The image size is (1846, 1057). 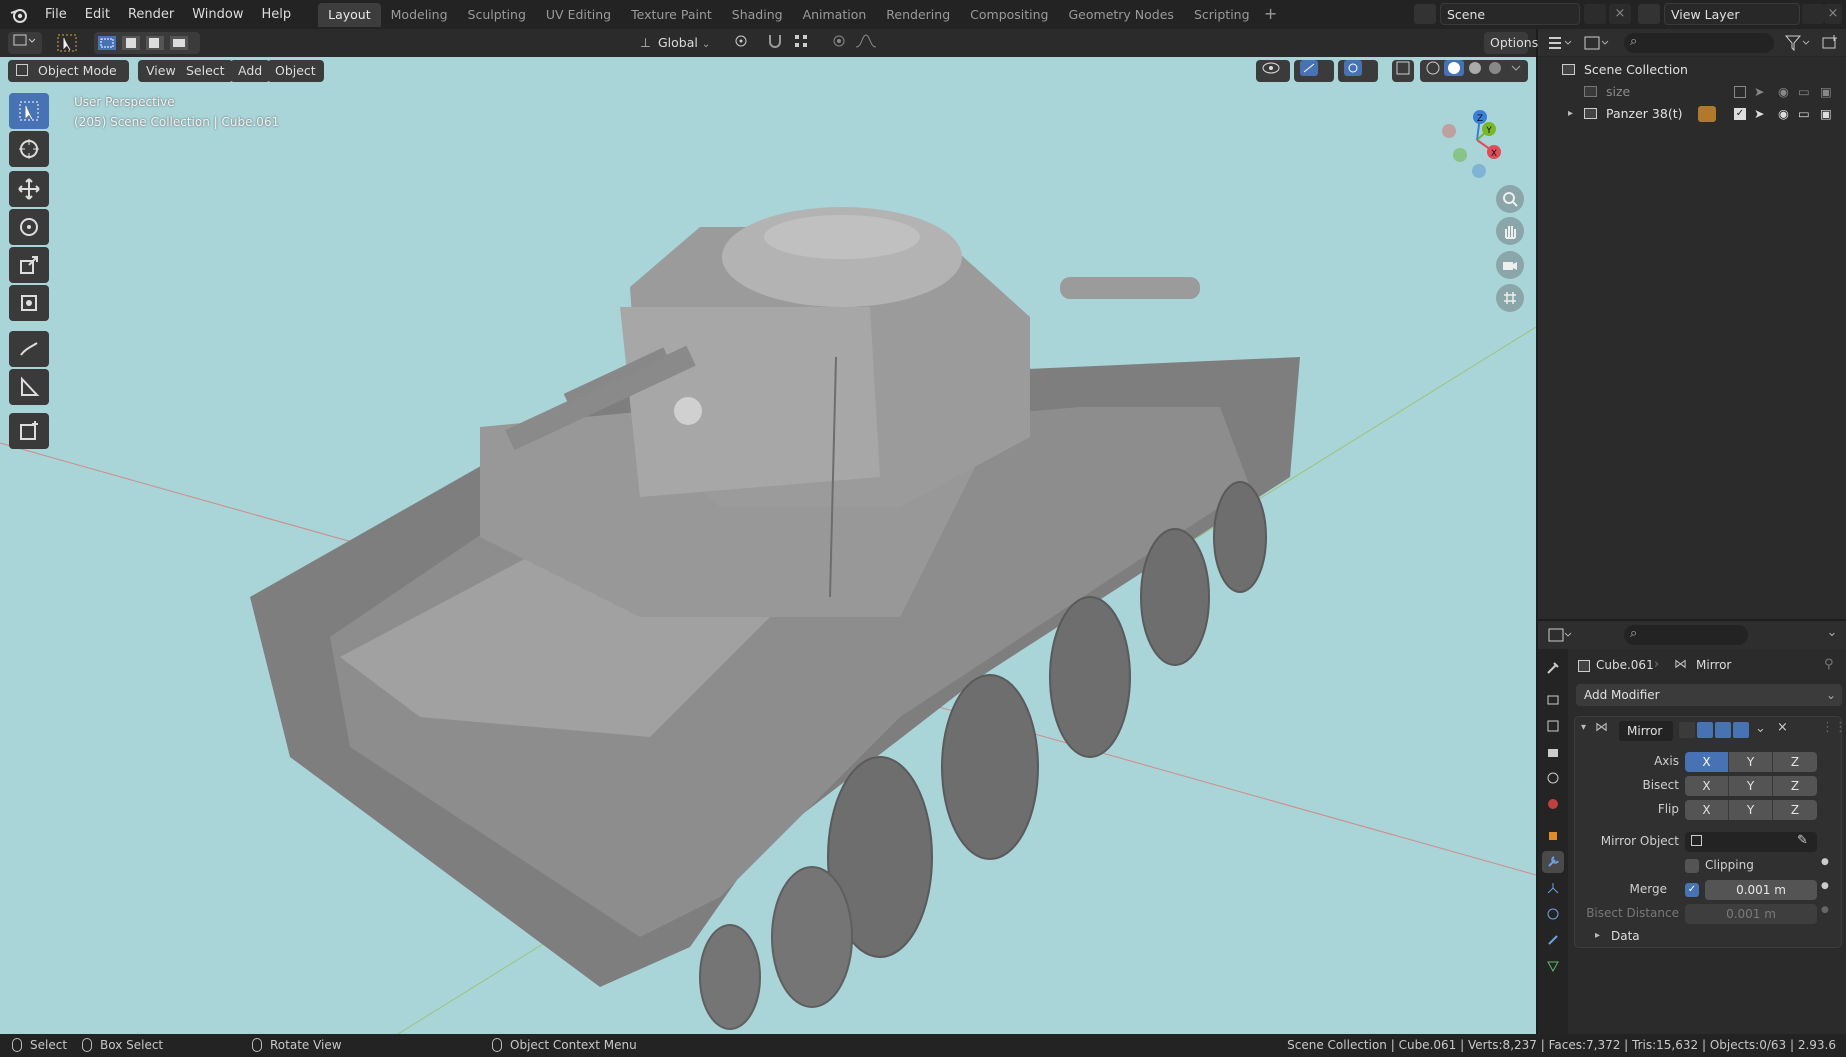 What do you see at coordinates (1646, 731) in the screenshot?
I see `modifier-name-input: Mirror` at bounding box center [1646, 731].